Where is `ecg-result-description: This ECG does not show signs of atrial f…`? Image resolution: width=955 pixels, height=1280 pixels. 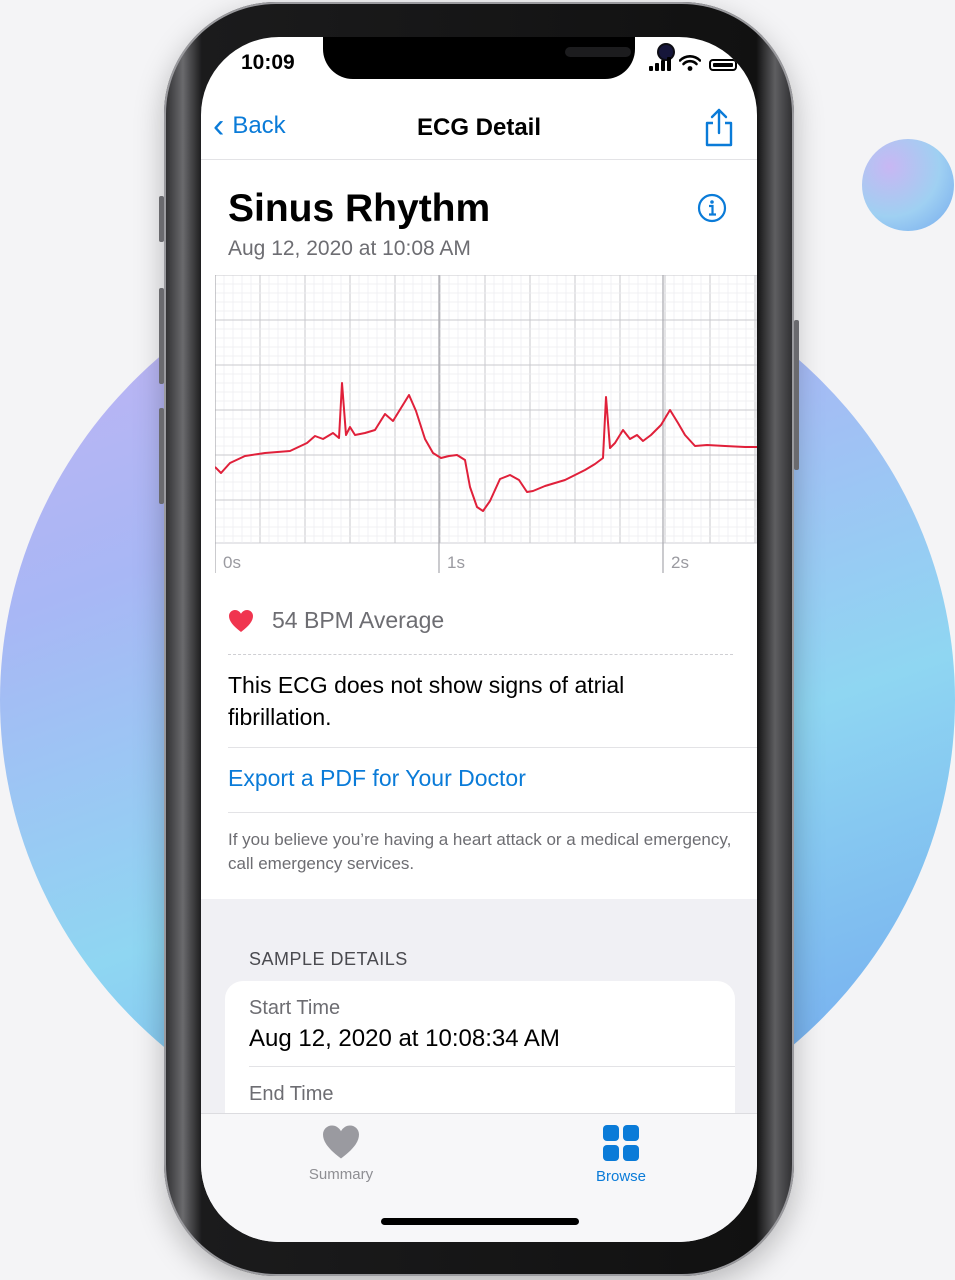 ecg-result-description: This ECG does not show signs of atrial f… is located at coordinates (426, 701).